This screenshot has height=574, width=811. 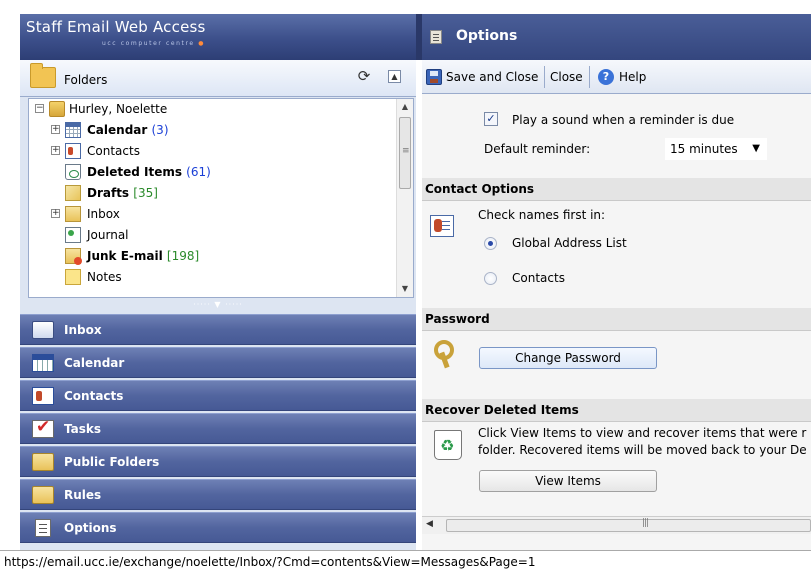 What do you see at coordinates (218, 395) in the screenshot?
I see `nav-contacts: Contacts` at bounding box center [218, 395].